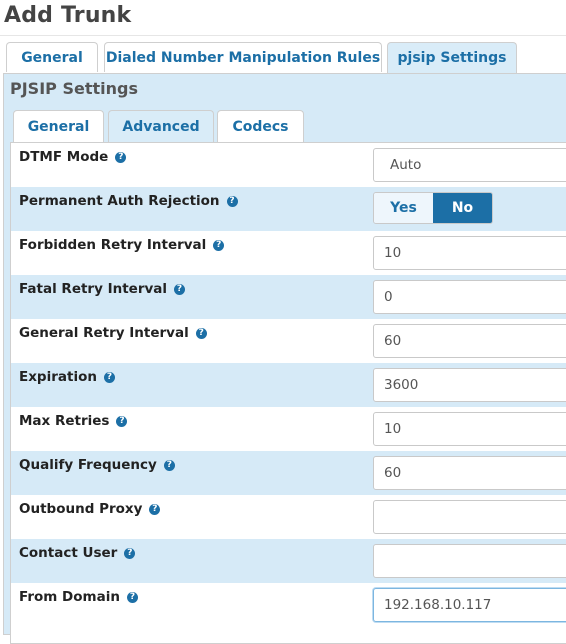 This screenshot has width=566, height=644. Describe the element at coordinates (469, 429) in the screenshot. I see `max-retries-input` at that location.